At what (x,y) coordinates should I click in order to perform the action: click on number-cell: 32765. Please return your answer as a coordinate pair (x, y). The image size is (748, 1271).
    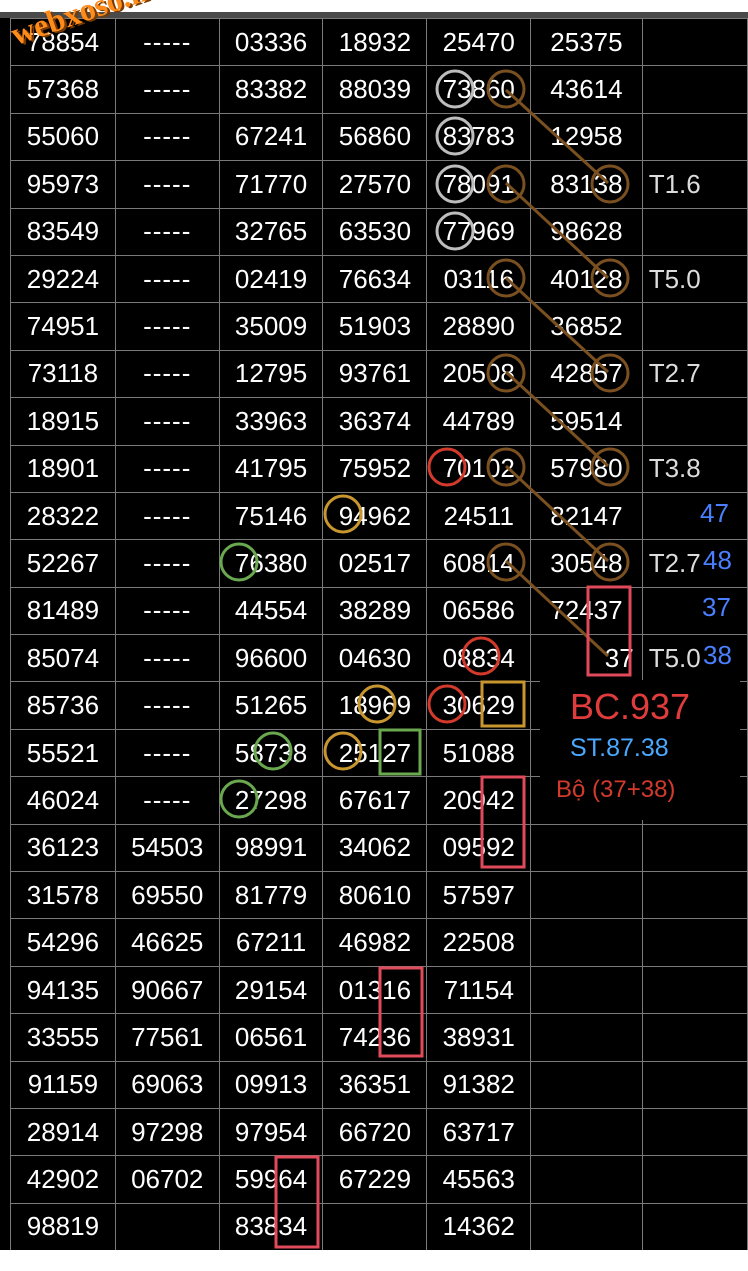
    Looking at the image, I should click on (271, 231).